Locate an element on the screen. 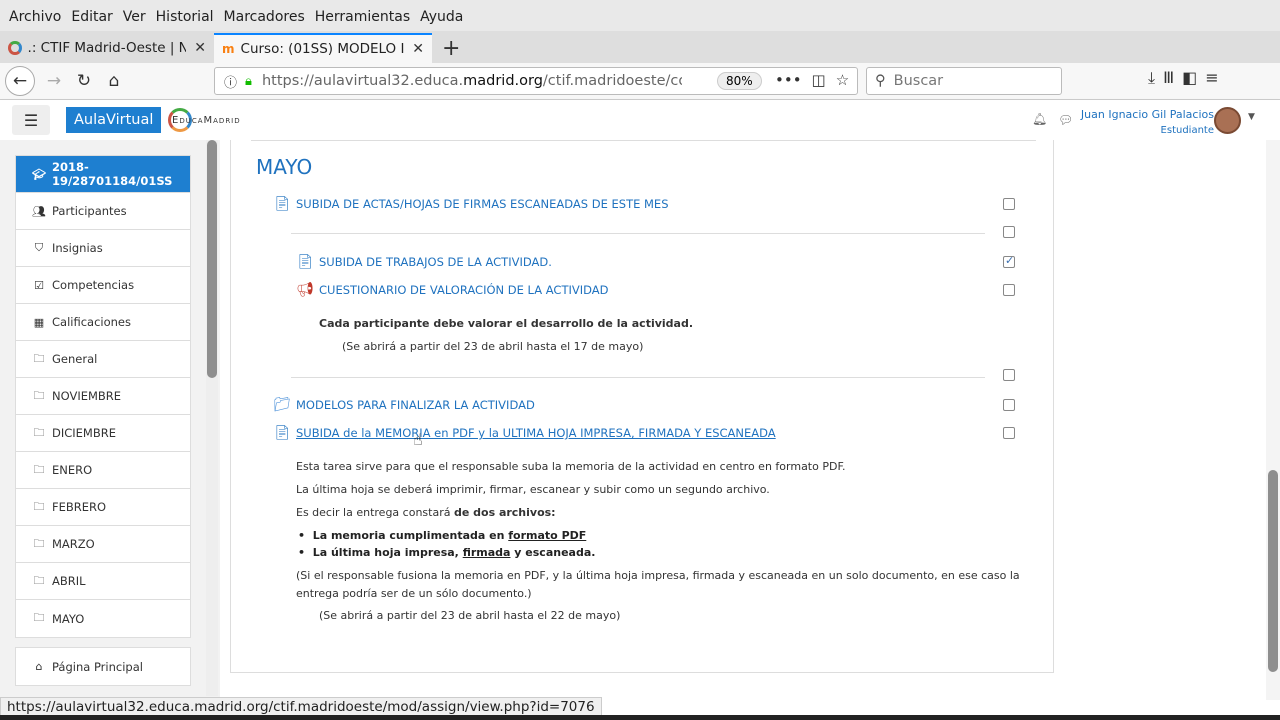 This screenshot has width=1280, height=720. info-icon: ⓘ is located at coordinates (230, 81).